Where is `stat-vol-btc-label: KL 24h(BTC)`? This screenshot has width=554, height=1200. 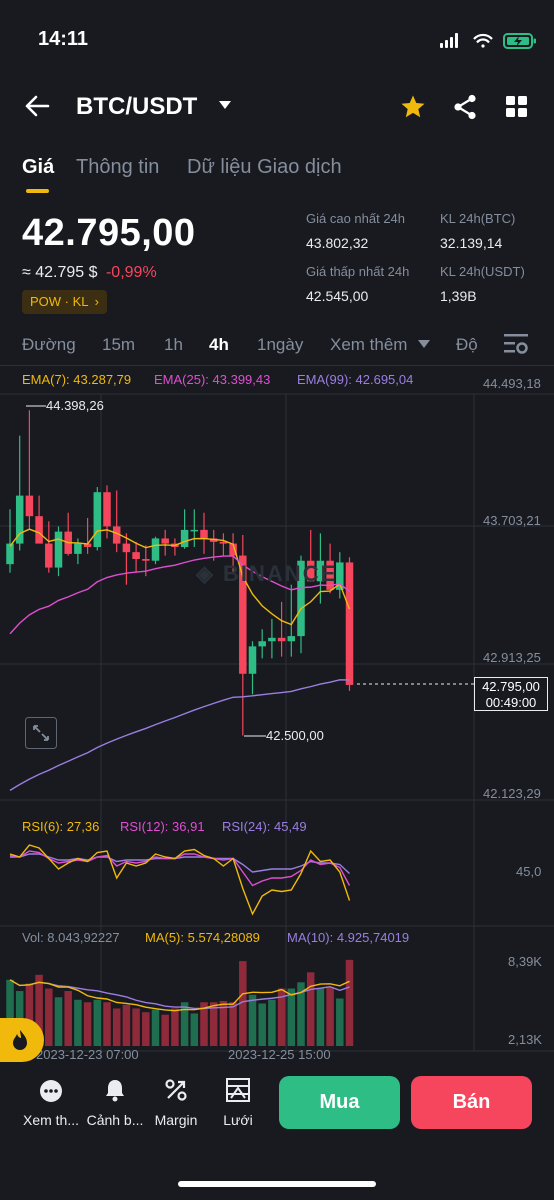 stat-vol-btc-label: KL 24h(BTC) is located at coordinates (478, 218).